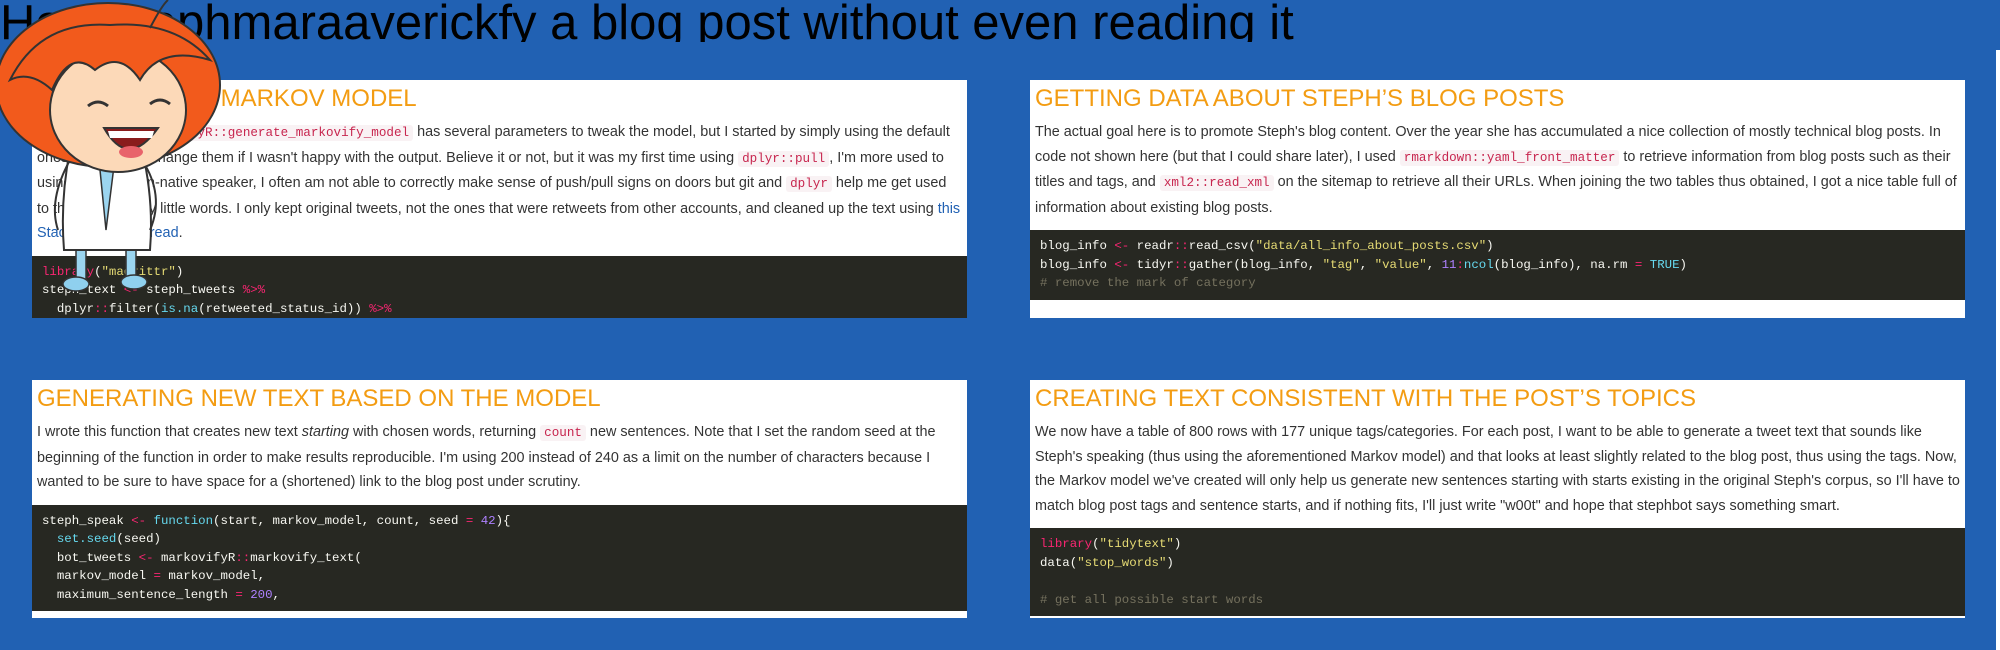  Describe the element at coordinates (503, 520) in the screenshot. I see `code-token: ){` at that location.